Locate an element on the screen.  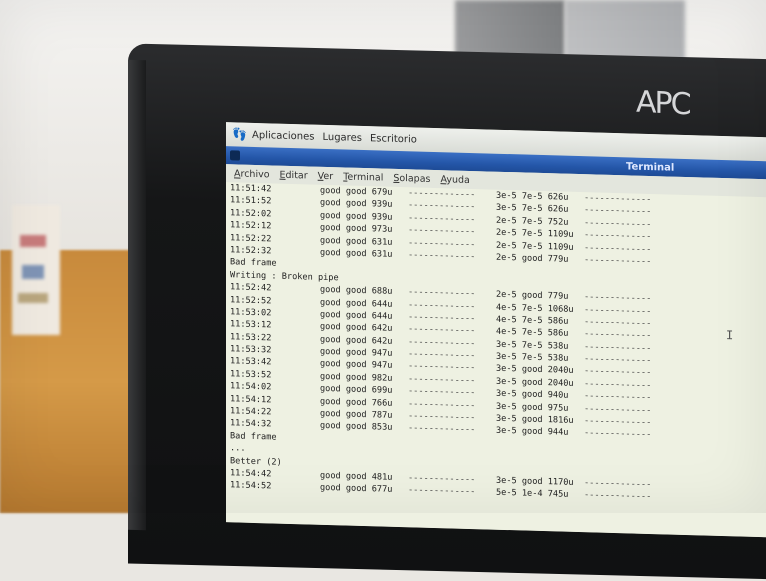
menu-terminal: Terminal is located at coordinates (363, 177).